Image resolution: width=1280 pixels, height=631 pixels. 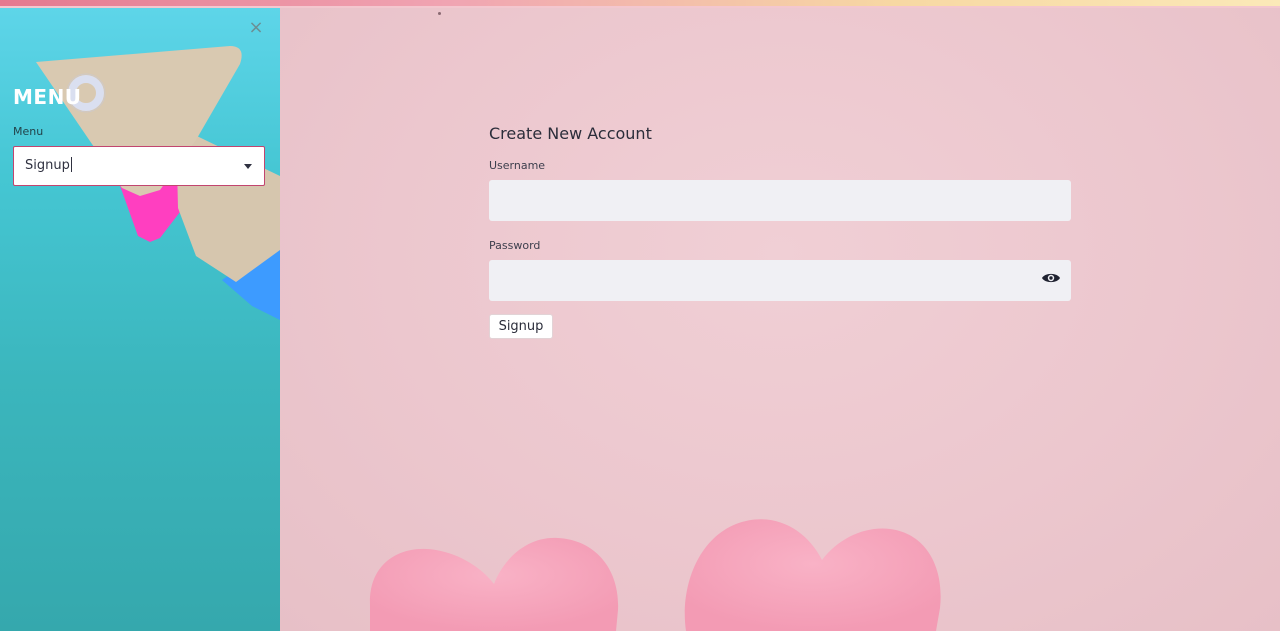 I want to click on password-input, so click(x=780, y=280).